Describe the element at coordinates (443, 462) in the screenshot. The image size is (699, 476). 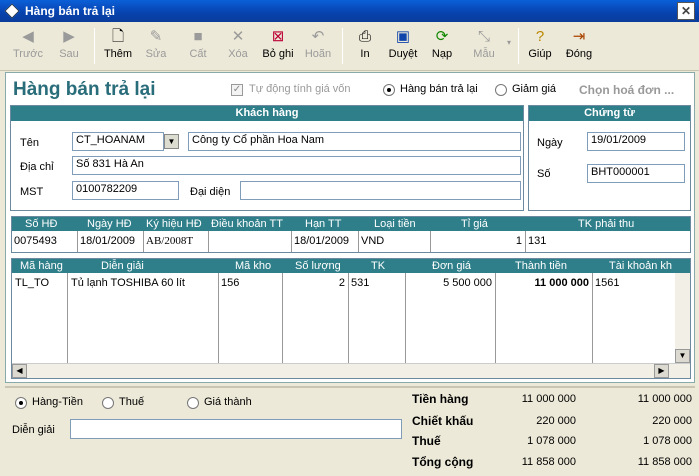
I see `total-label: Tổng cộng` at that location.